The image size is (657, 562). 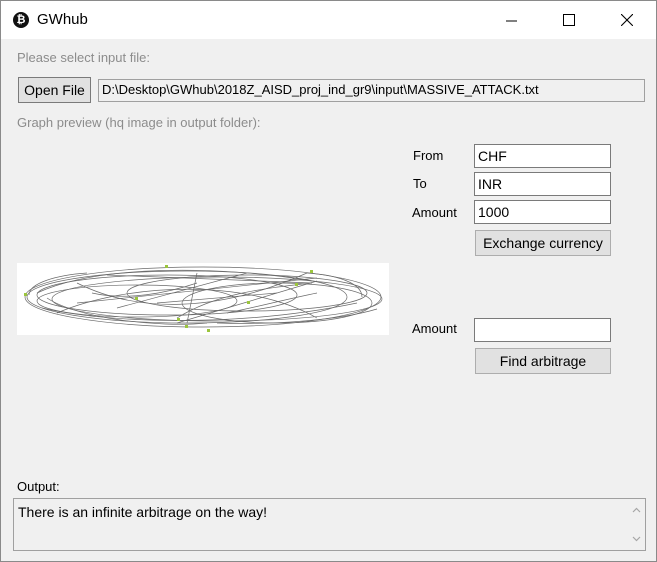 What do you see at coordinates (542, 184) in the screenshot?
I see `to-currency-input: INR` at bounding box center [542, 184].